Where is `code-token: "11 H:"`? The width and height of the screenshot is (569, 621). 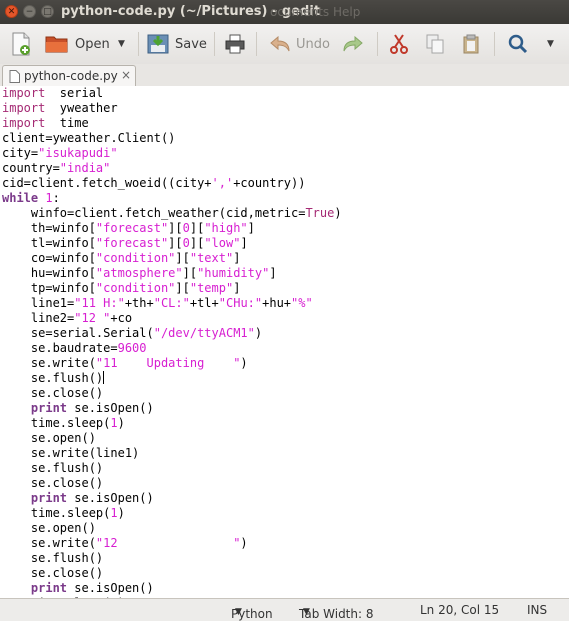
code-token: "11 H:" is located at coordinates (99, 303).